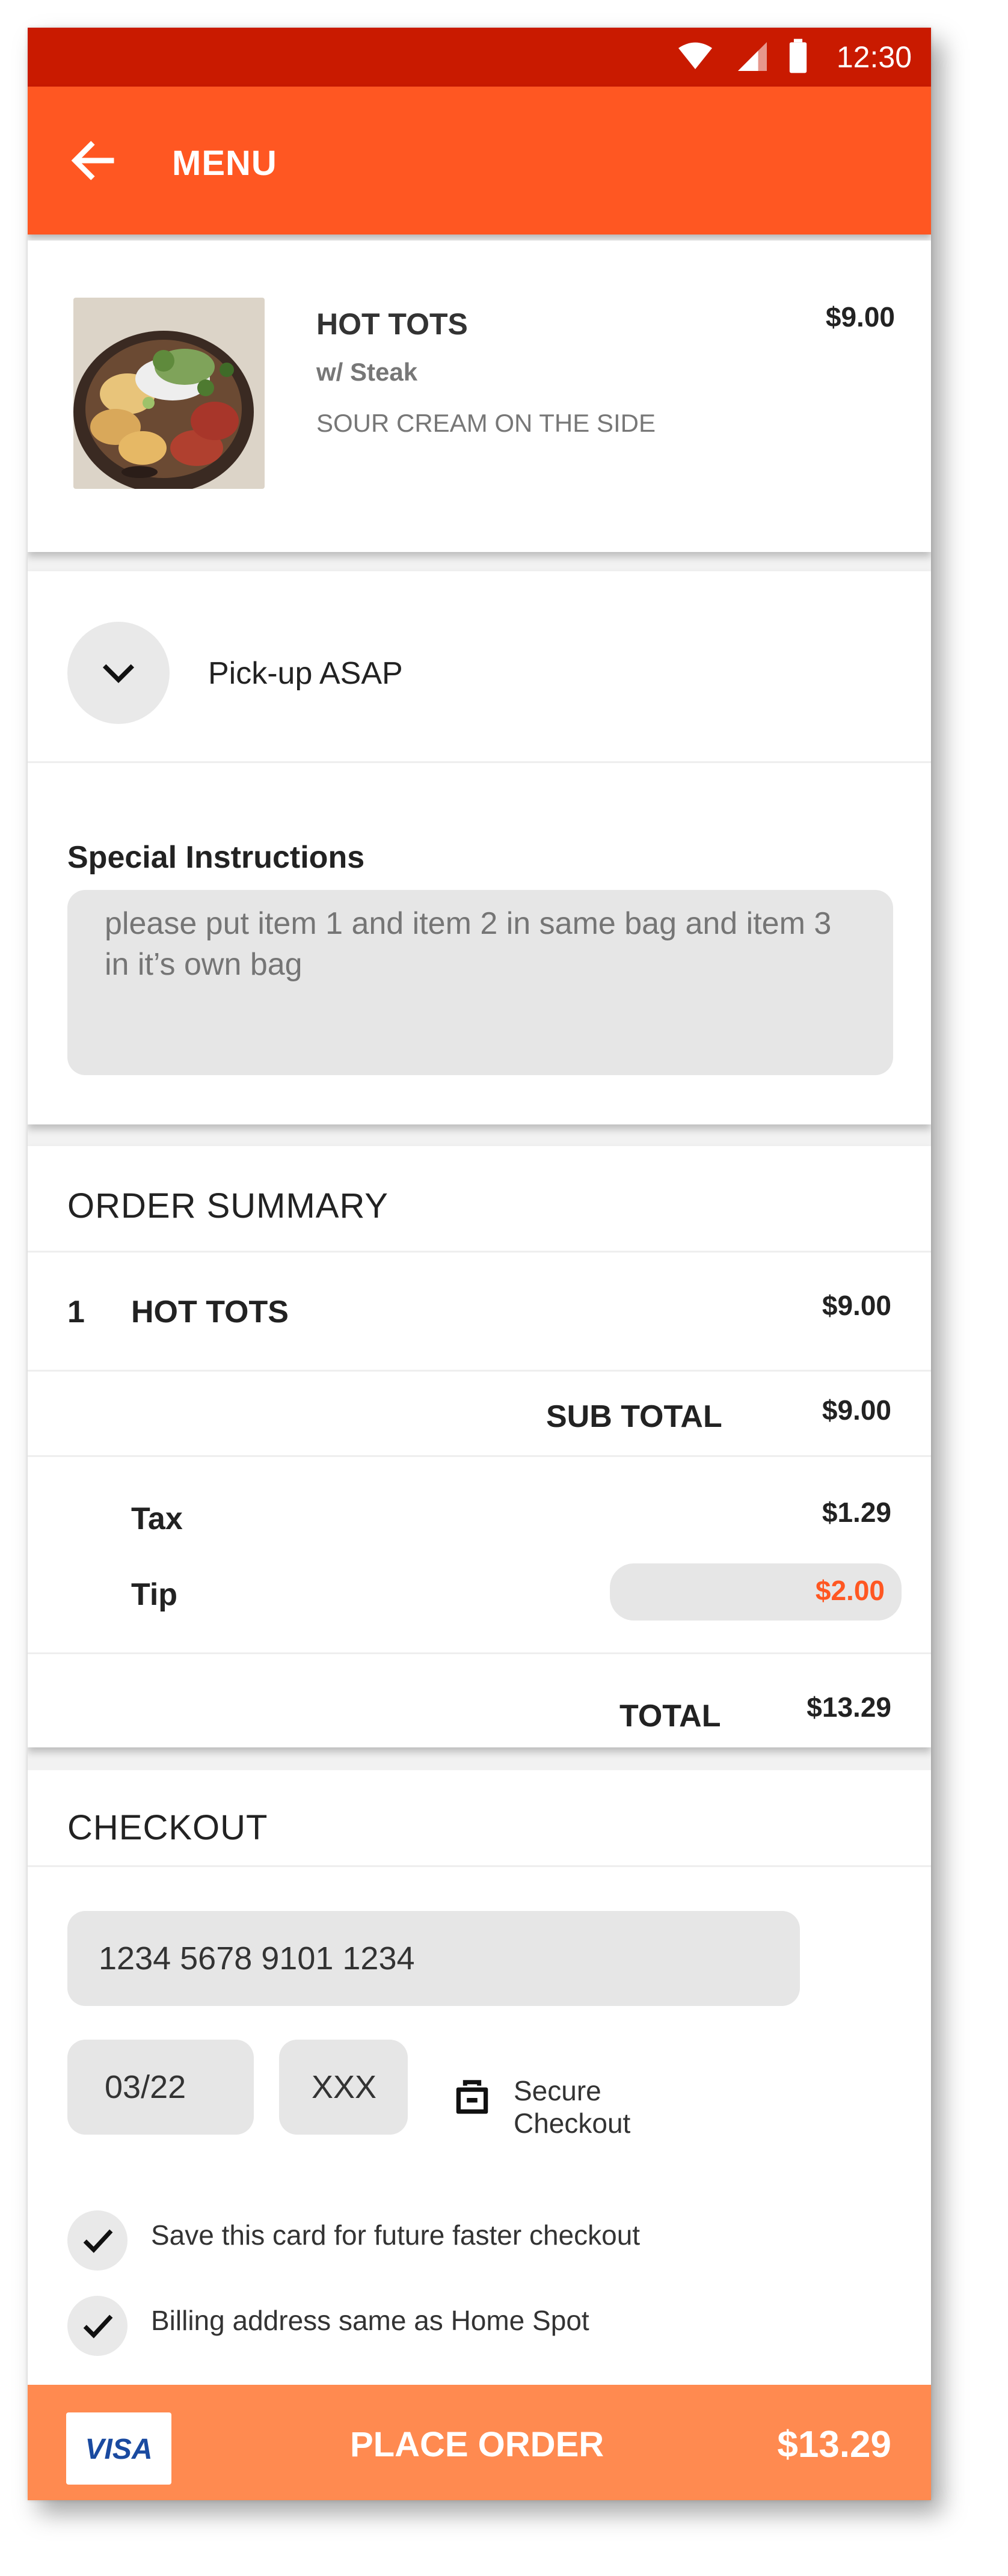  I want to click on wifi-icon, so click(695, 55).